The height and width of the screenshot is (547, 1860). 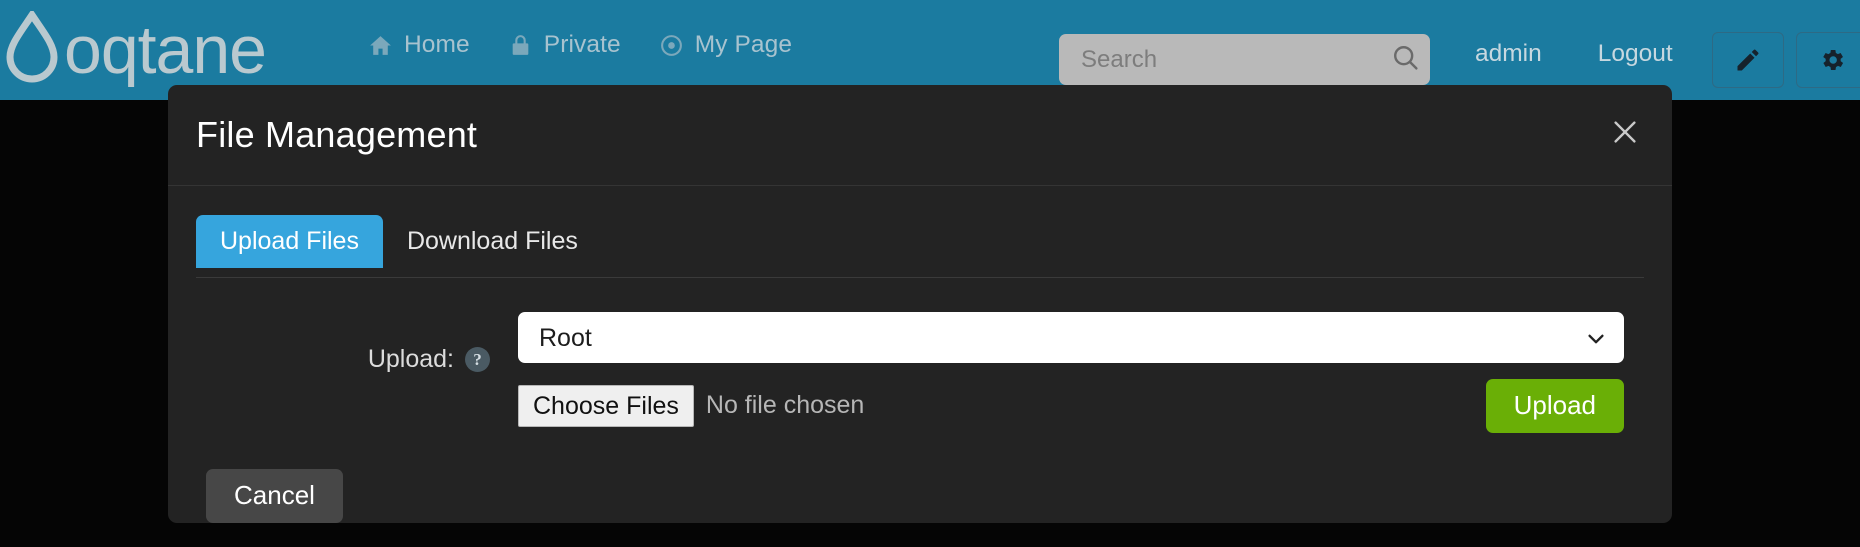 I want to click on close-button, so click(x=1625, y=133).